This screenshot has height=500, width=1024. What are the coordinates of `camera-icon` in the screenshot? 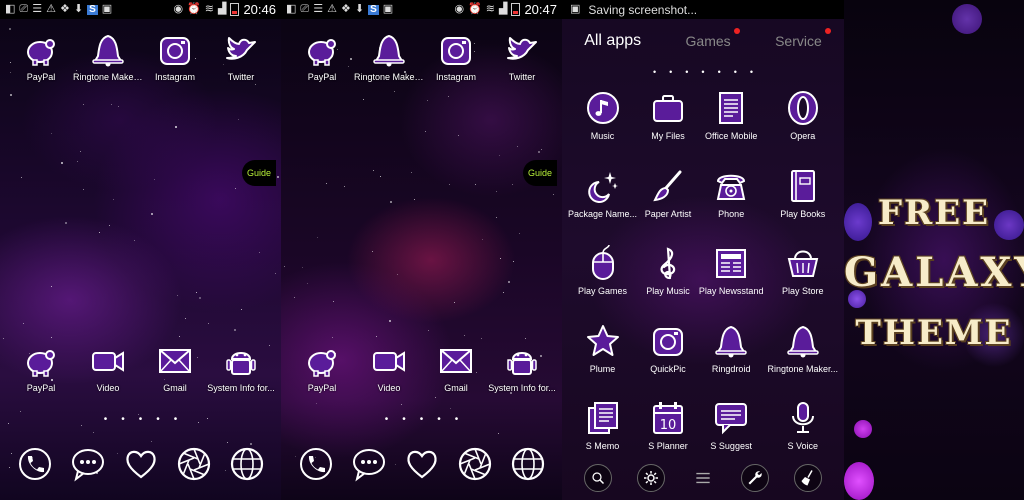 It's located at (456, 50).